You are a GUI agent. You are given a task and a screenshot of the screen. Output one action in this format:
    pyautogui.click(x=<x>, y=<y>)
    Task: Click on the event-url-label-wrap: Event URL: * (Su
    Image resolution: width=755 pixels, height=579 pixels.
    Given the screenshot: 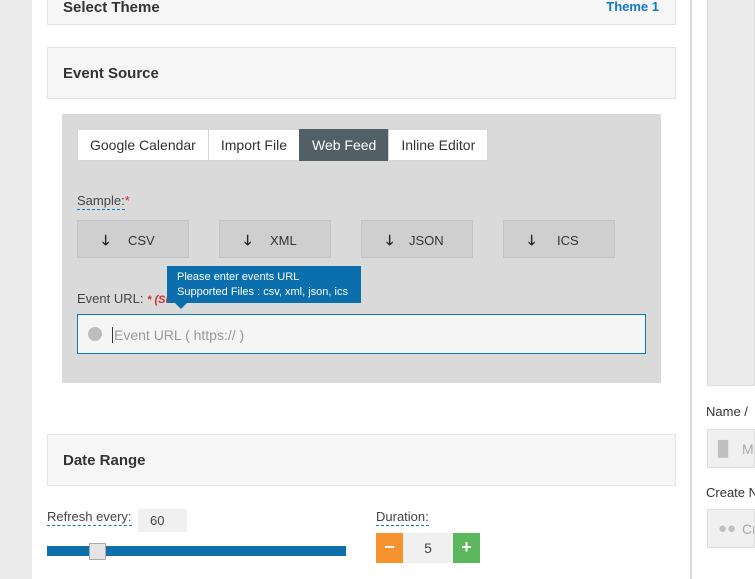 What is the action you would take?
    pyautogui.click(x=124, y=298)
    